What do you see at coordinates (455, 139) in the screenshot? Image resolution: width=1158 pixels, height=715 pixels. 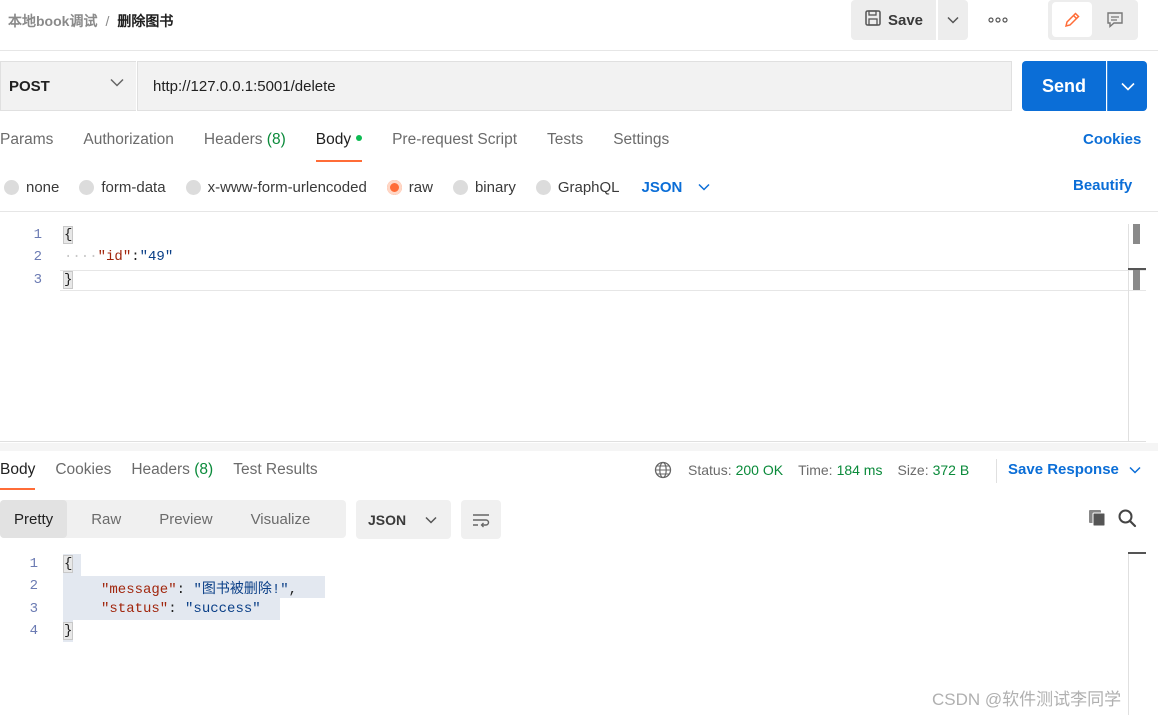 I see `tab-label: Pre-request Script` at bounding box center [455, 139].